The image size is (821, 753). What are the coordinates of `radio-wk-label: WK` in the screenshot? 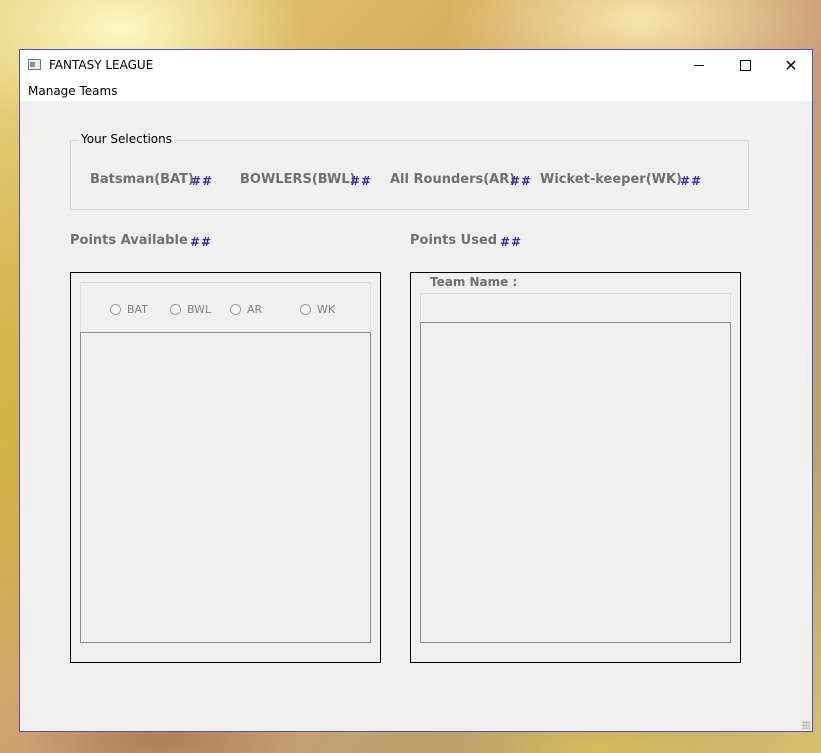 It's located at (326, 309).